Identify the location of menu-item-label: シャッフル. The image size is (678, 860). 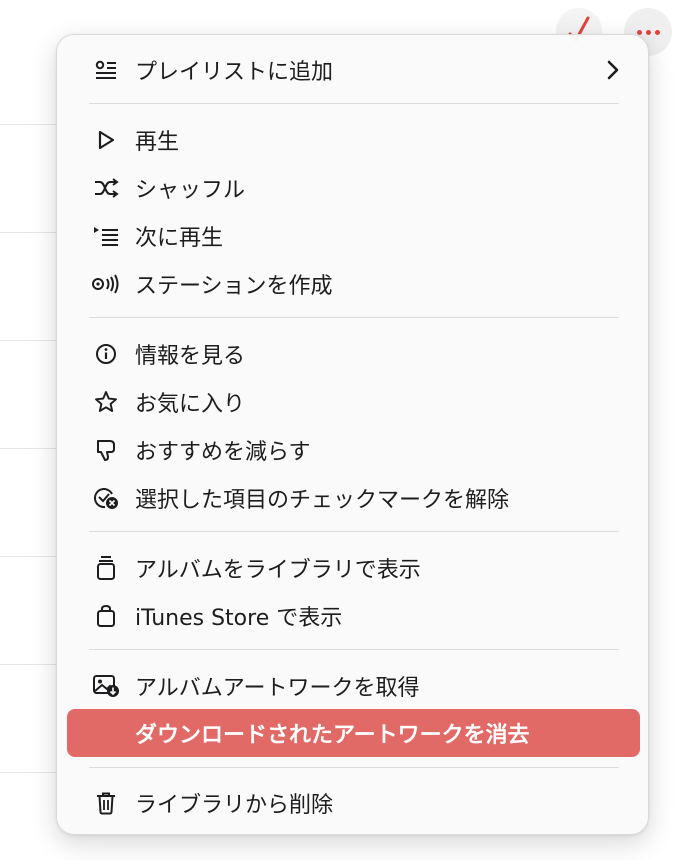
(190, 190).